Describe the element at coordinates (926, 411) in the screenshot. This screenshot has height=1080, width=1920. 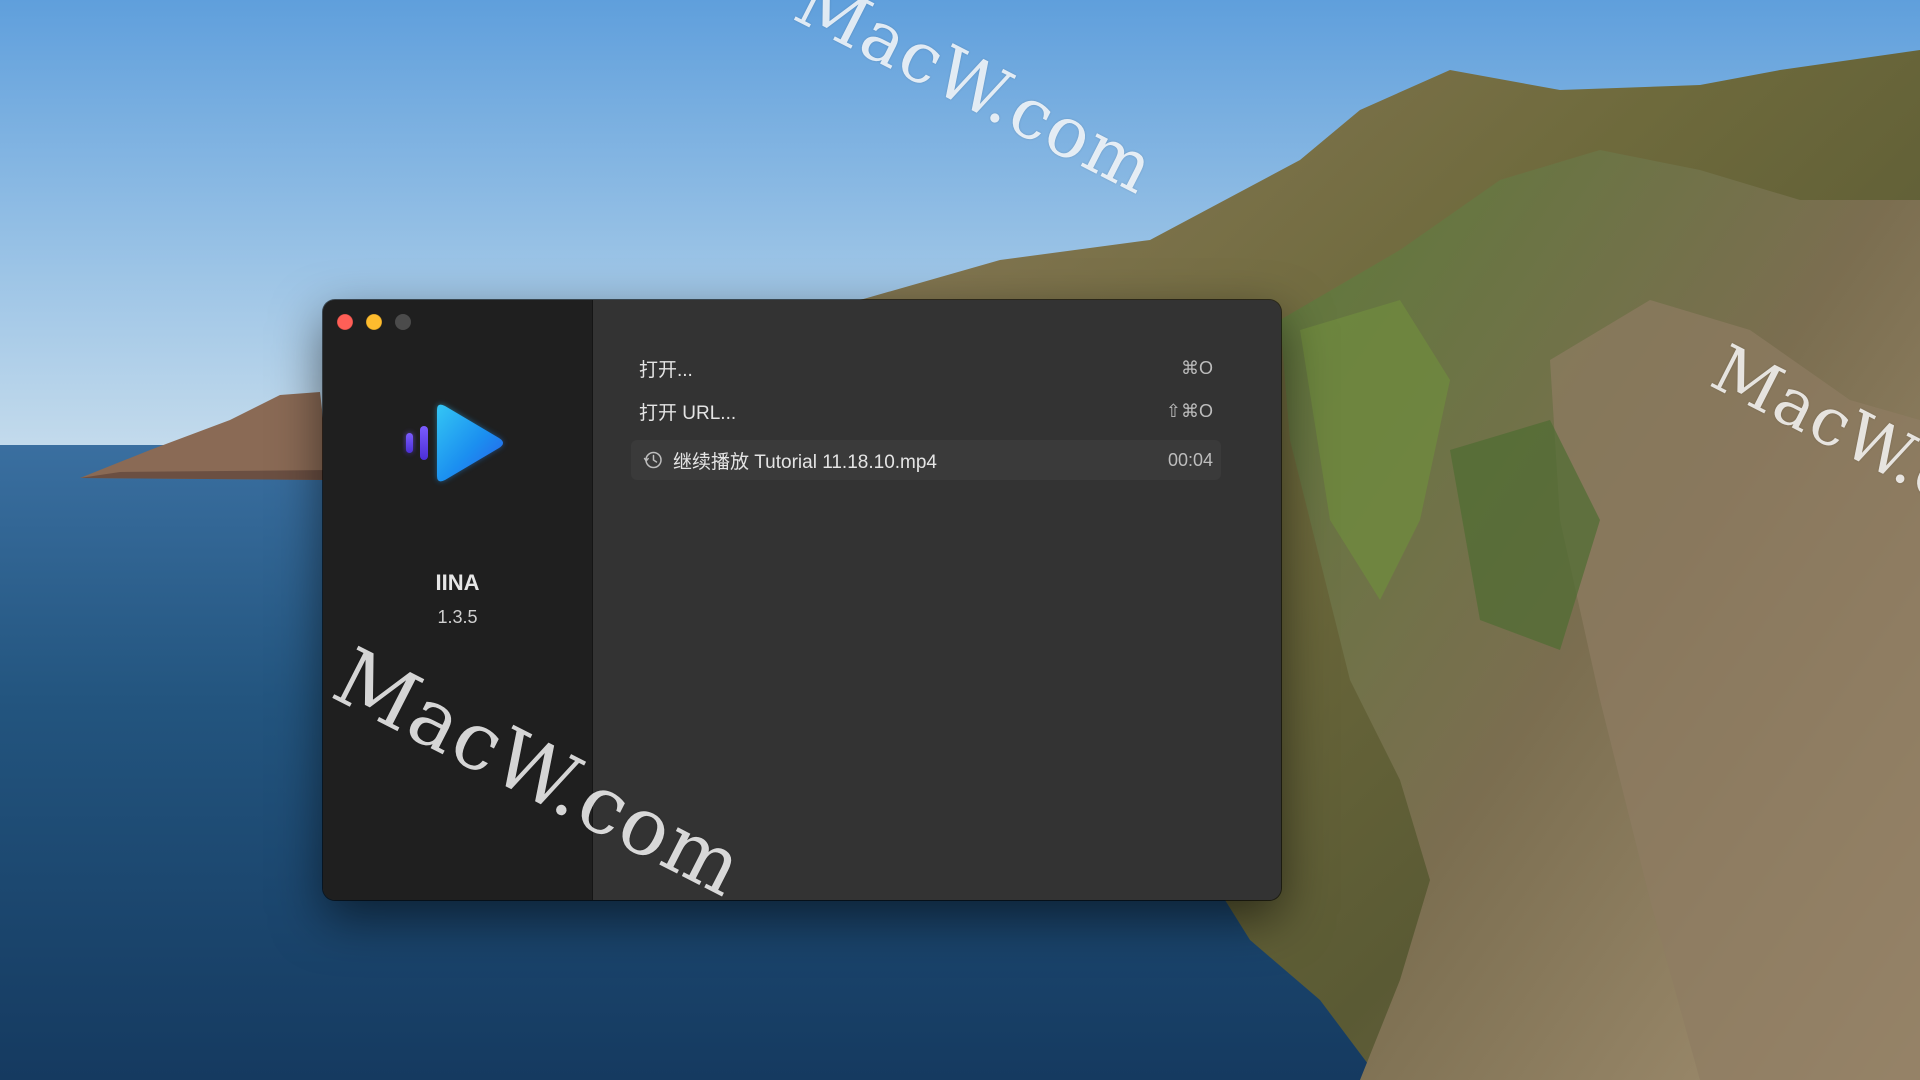
I see `open-url-item: 打开 URL... ⇧⌘O` at that location.